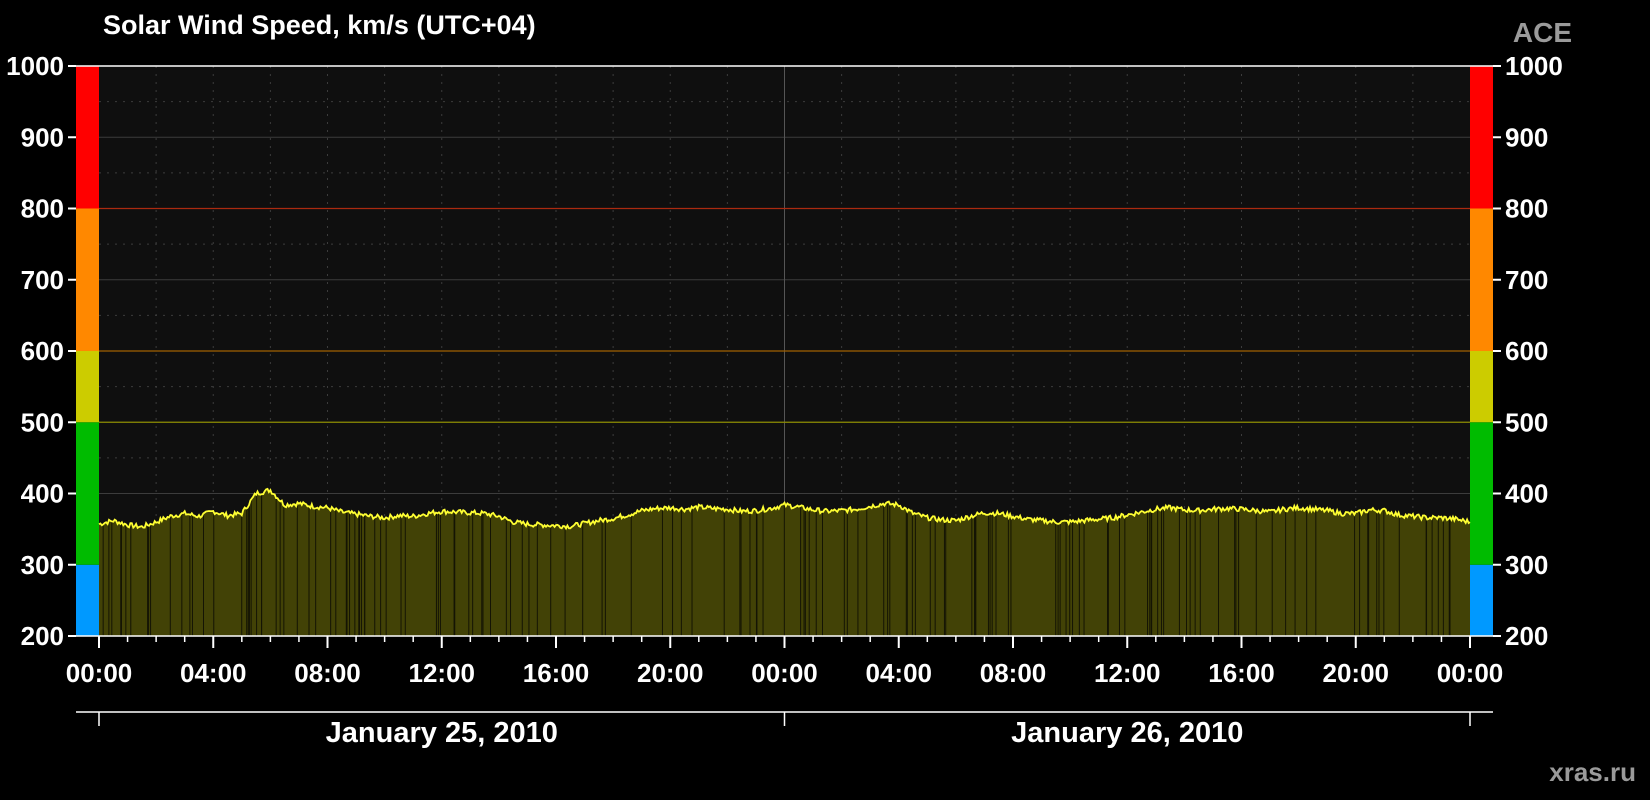 The image size is (1650, 800). What do you see at coordinates (442, 733) in the screenshot?
I see `date-label: January 25, 2010` at bounding box center [442, 733].